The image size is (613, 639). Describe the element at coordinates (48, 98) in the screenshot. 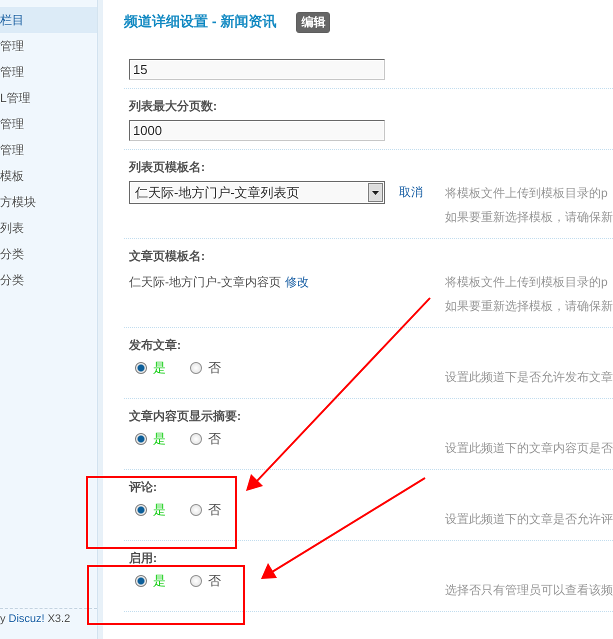

I see `sidebar-item: L管理` at that location.